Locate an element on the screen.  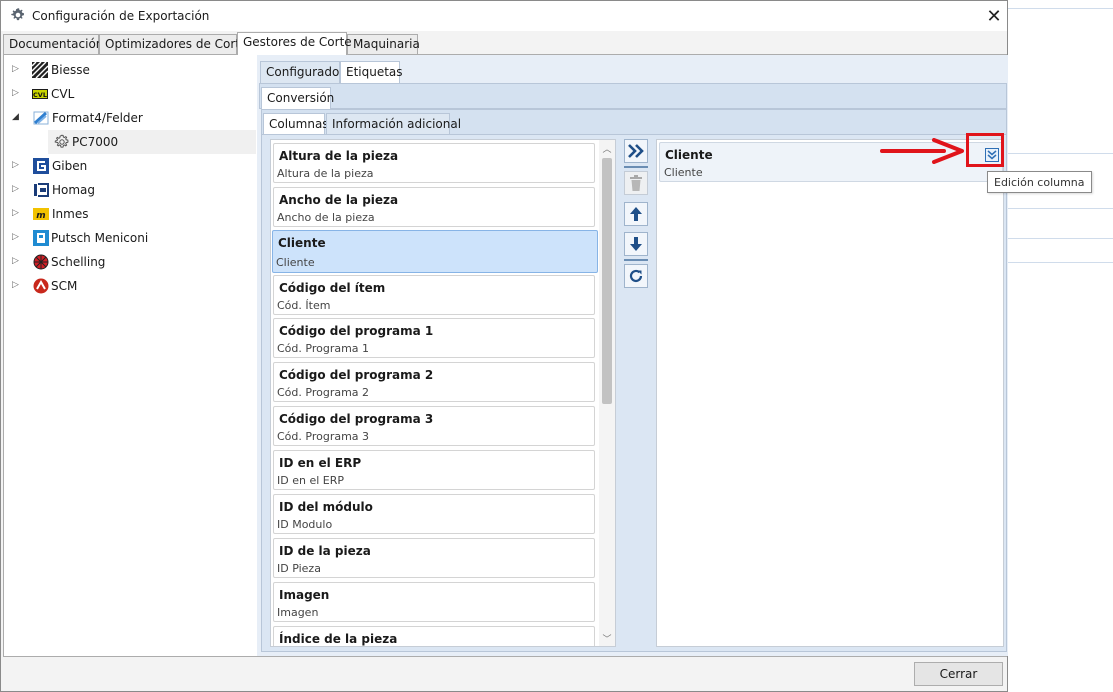
refresh-icon is located at coordinates (636, 276).